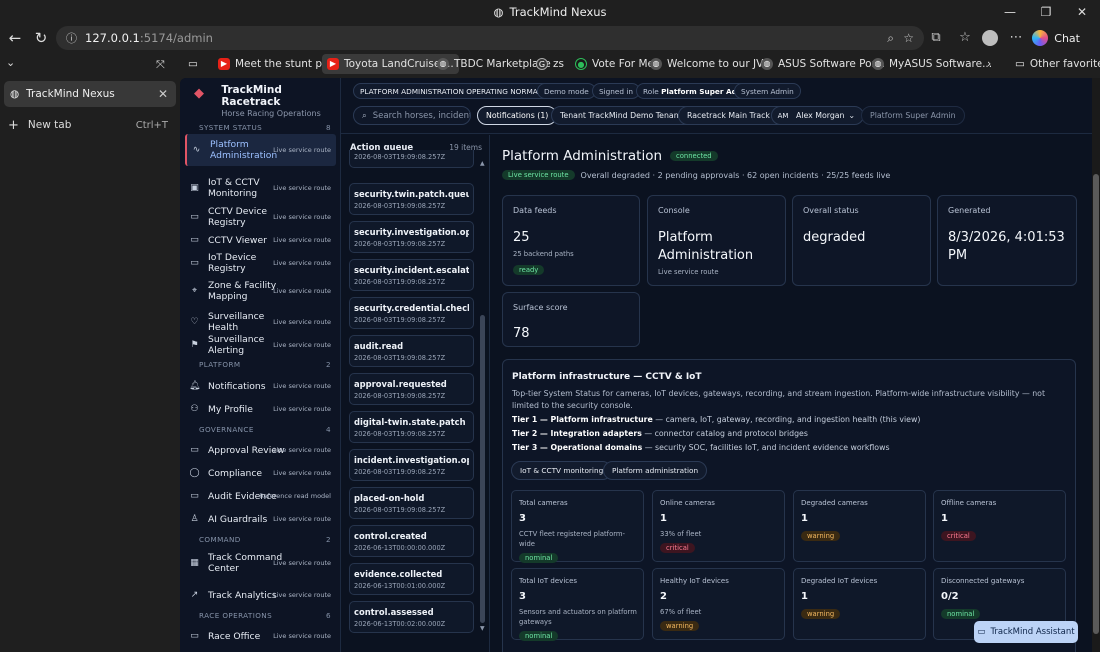 The width and height of the screenshot is (1100, 652). Describe the element at coordinates (90, 364) in the screenshot. I see `vertical-tab-strip: ◍ TrackMind Nexus ✕ + New tab Ctrl+T` at that location.